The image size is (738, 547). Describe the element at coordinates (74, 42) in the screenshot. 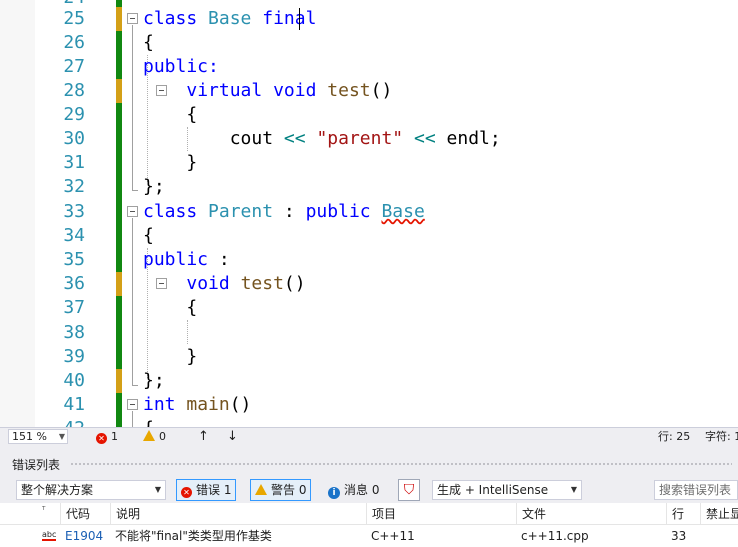

I see `line-number: 26` at that location.